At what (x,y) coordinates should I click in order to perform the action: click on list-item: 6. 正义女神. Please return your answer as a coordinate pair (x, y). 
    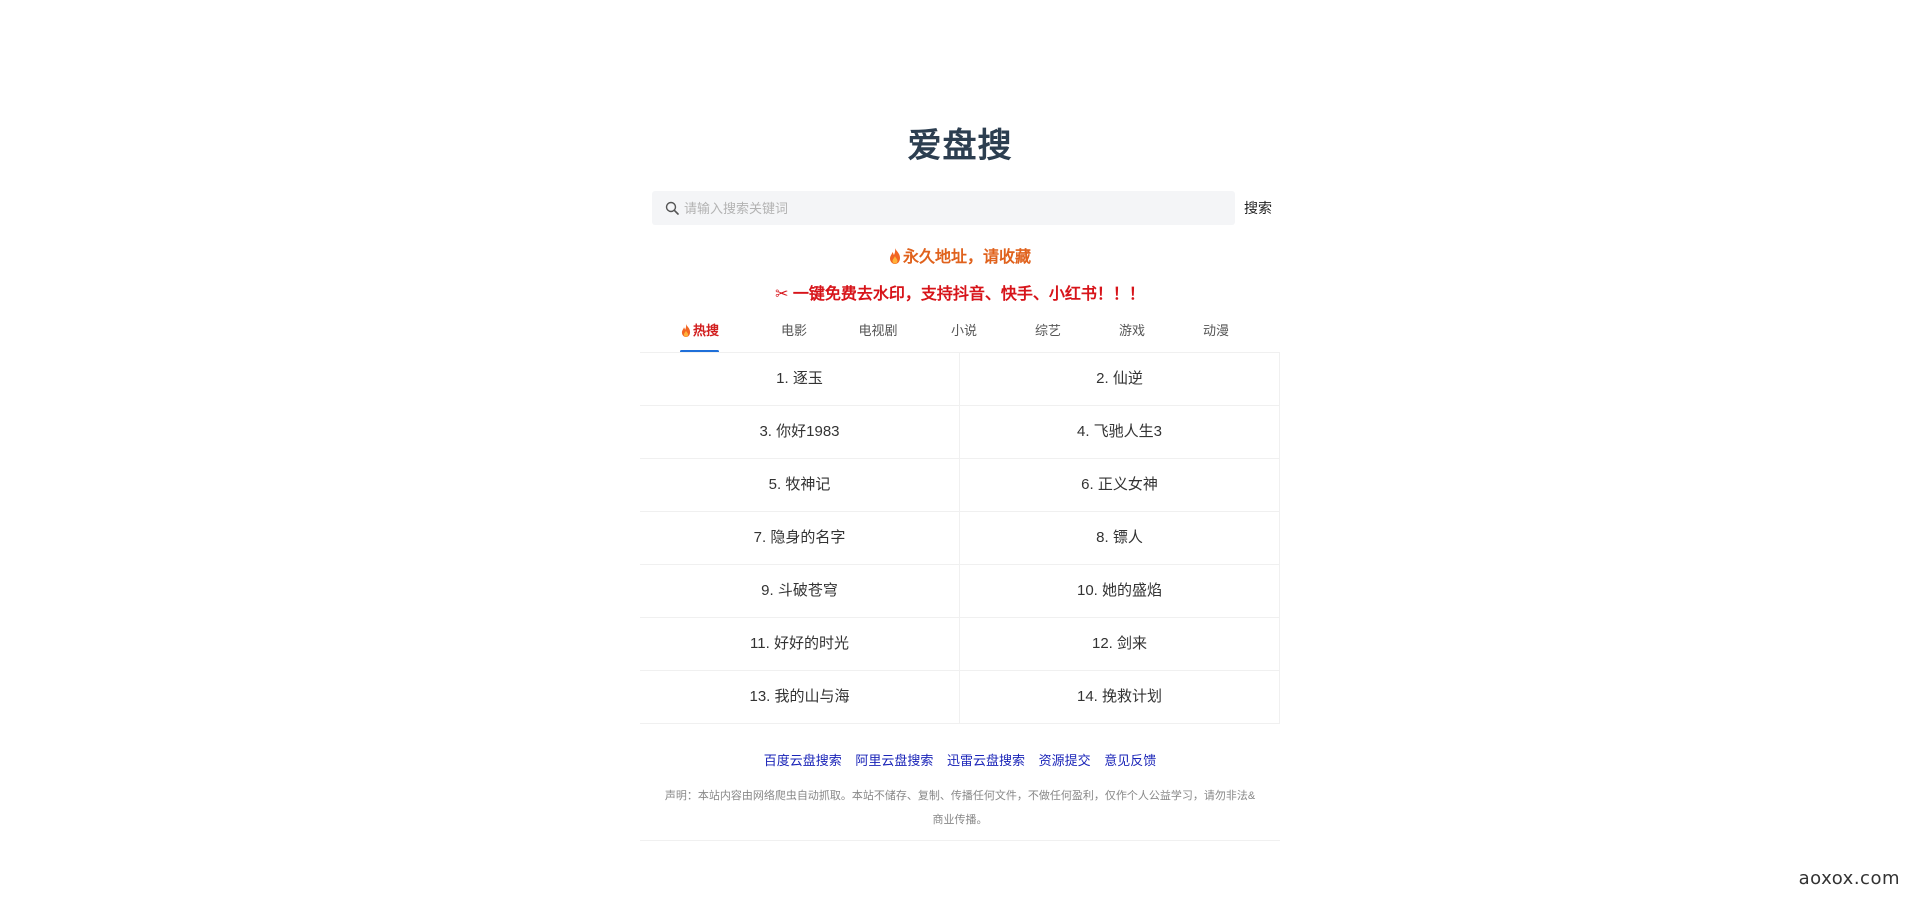
    Looking at the image, I should click on (1120, 485).